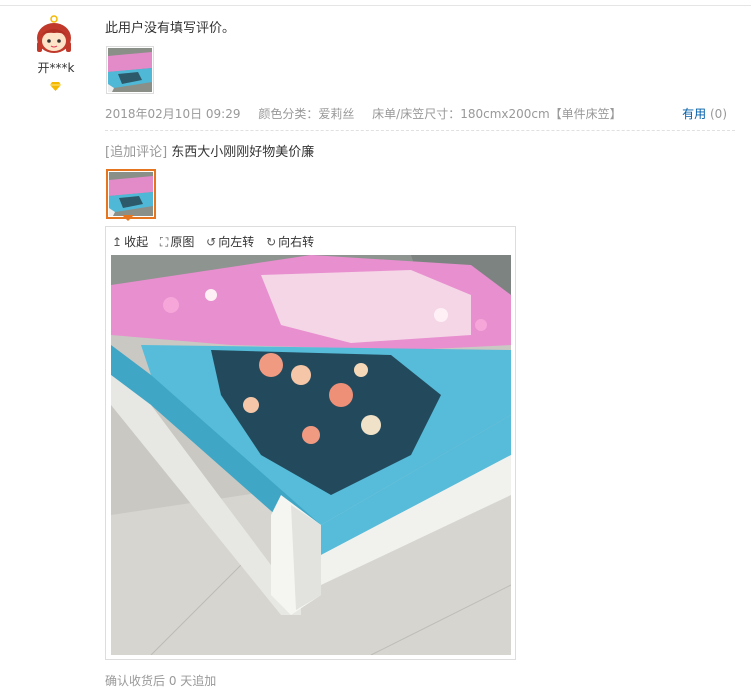 Image resolution: width=751 pixels, height=689 pixels. Describe the element at coordinates (718, 114) in the screenshot. I see `useful-count: (0)` at that location.